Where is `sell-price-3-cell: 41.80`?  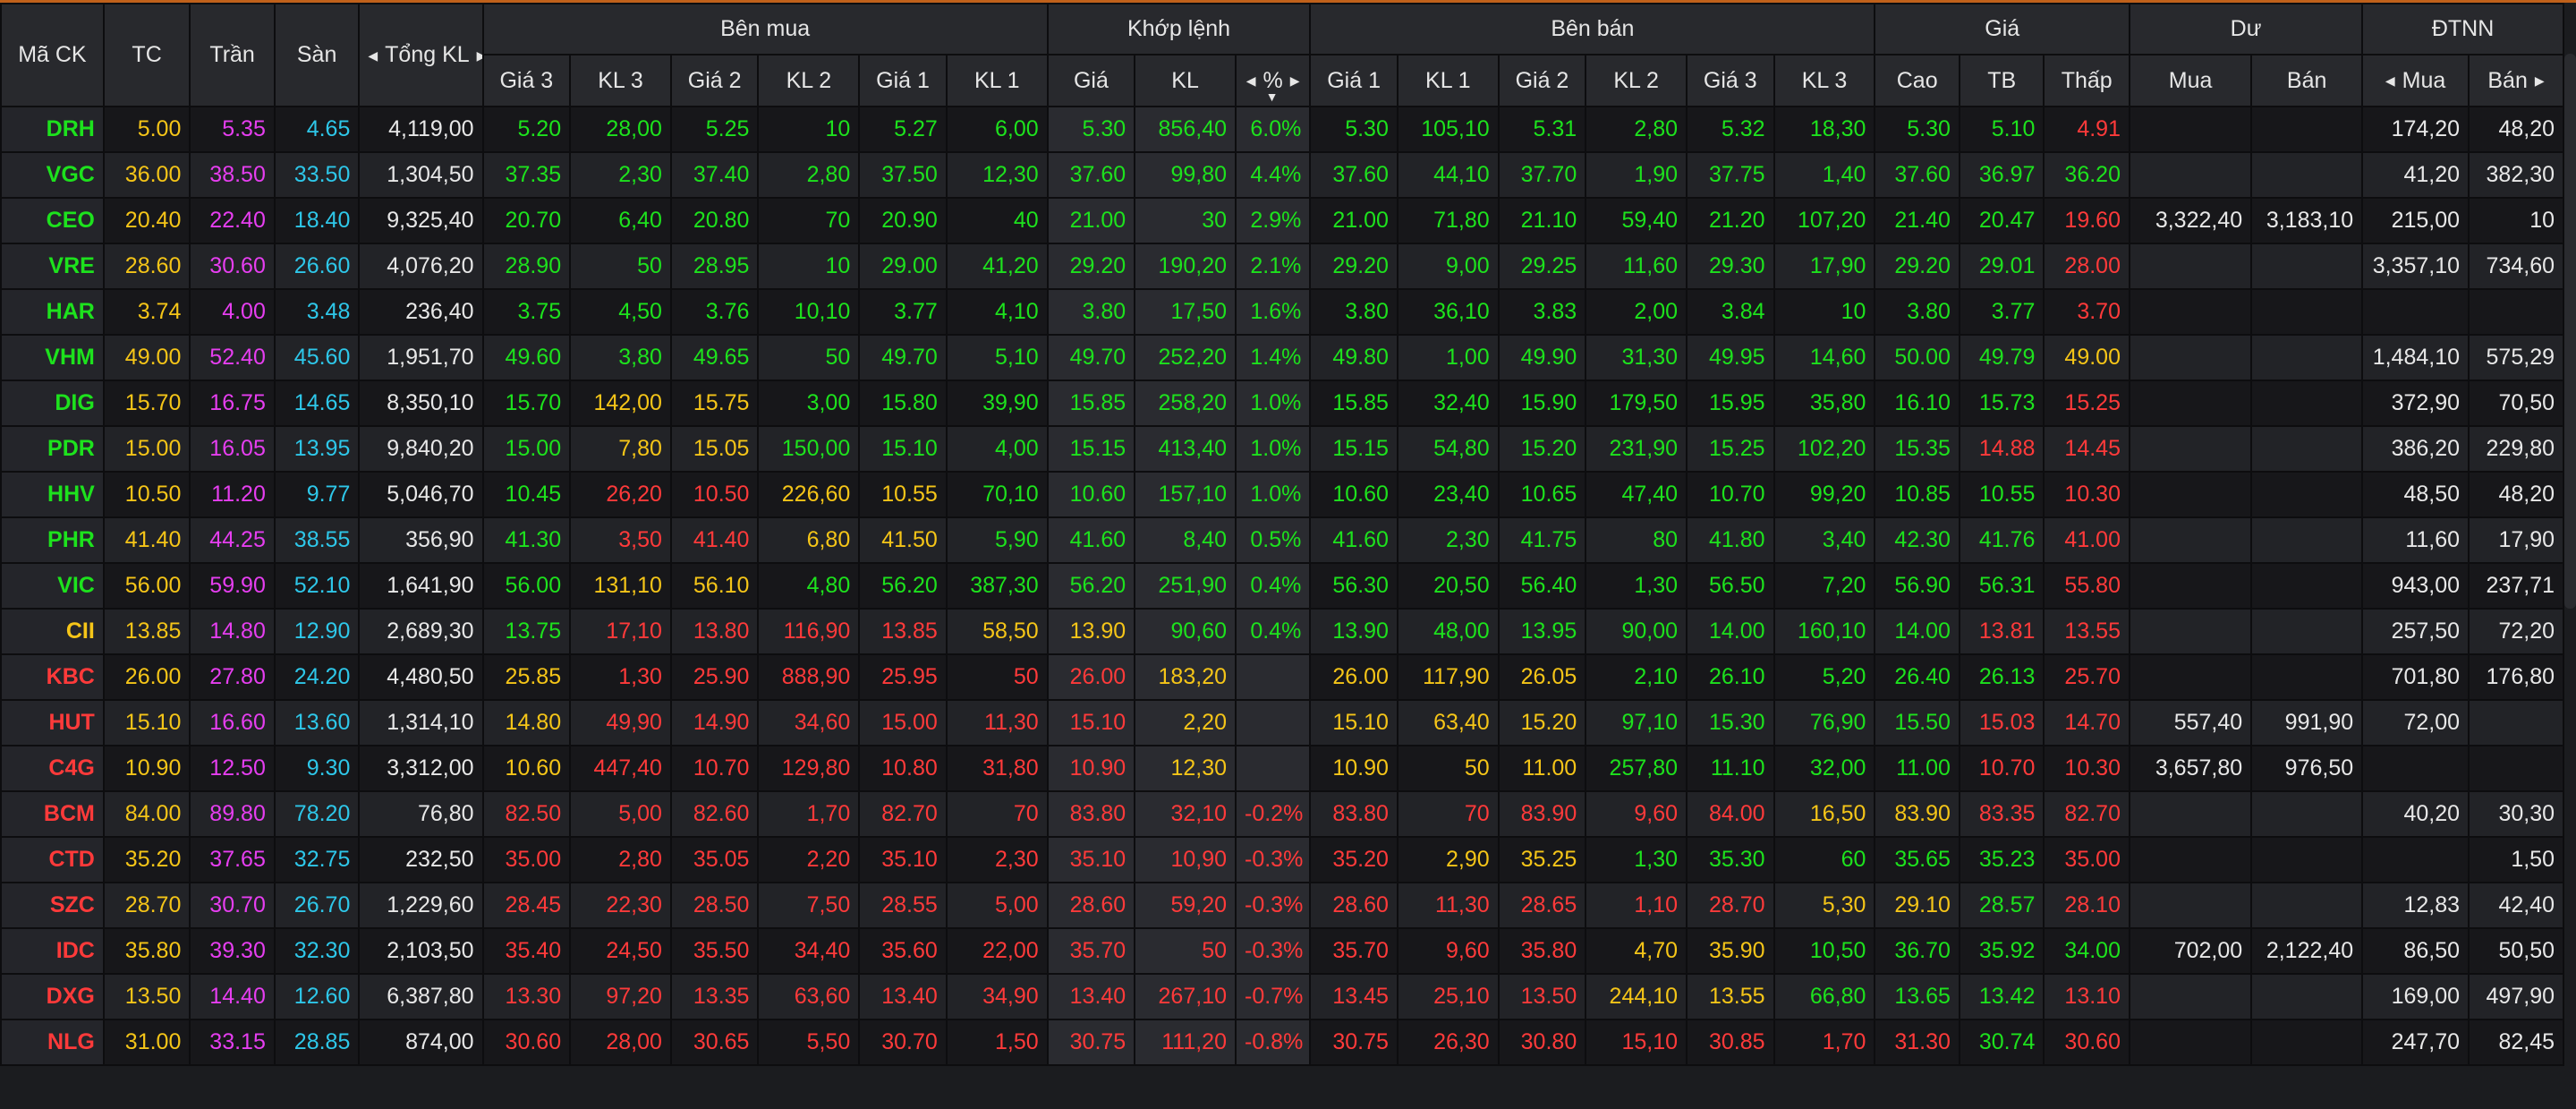
sell-price-3-cell: 41.80 is located at coordinates (1730, 540).